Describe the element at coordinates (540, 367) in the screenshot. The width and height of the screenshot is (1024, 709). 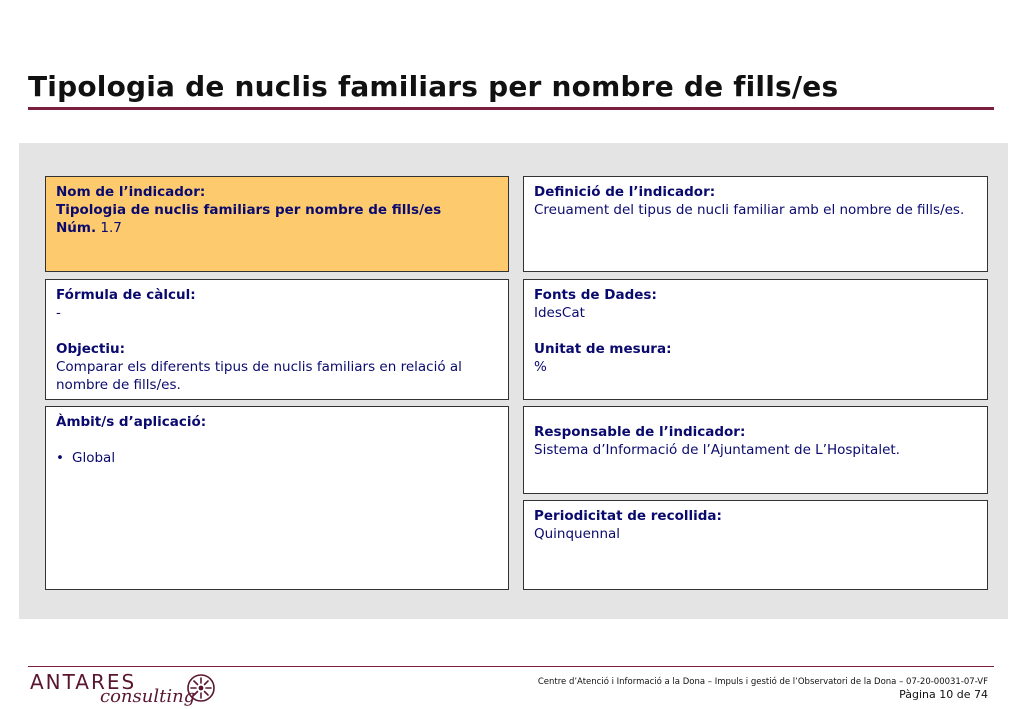
I see `unit-value: %` at that location.